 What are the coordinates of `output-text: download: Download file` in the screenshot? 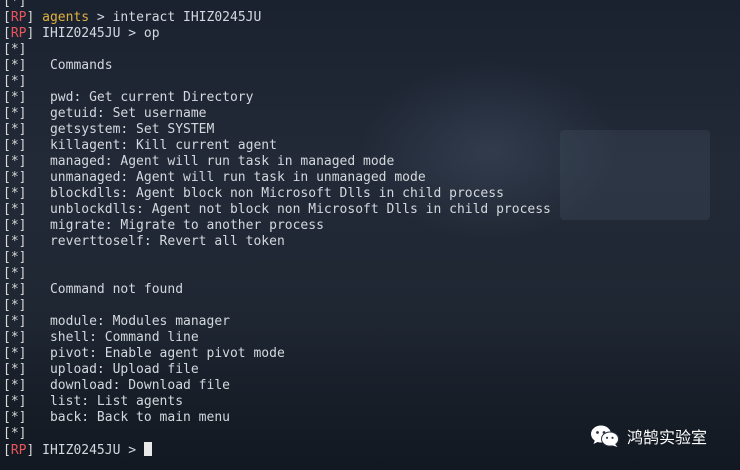 It's located at (128, 385).